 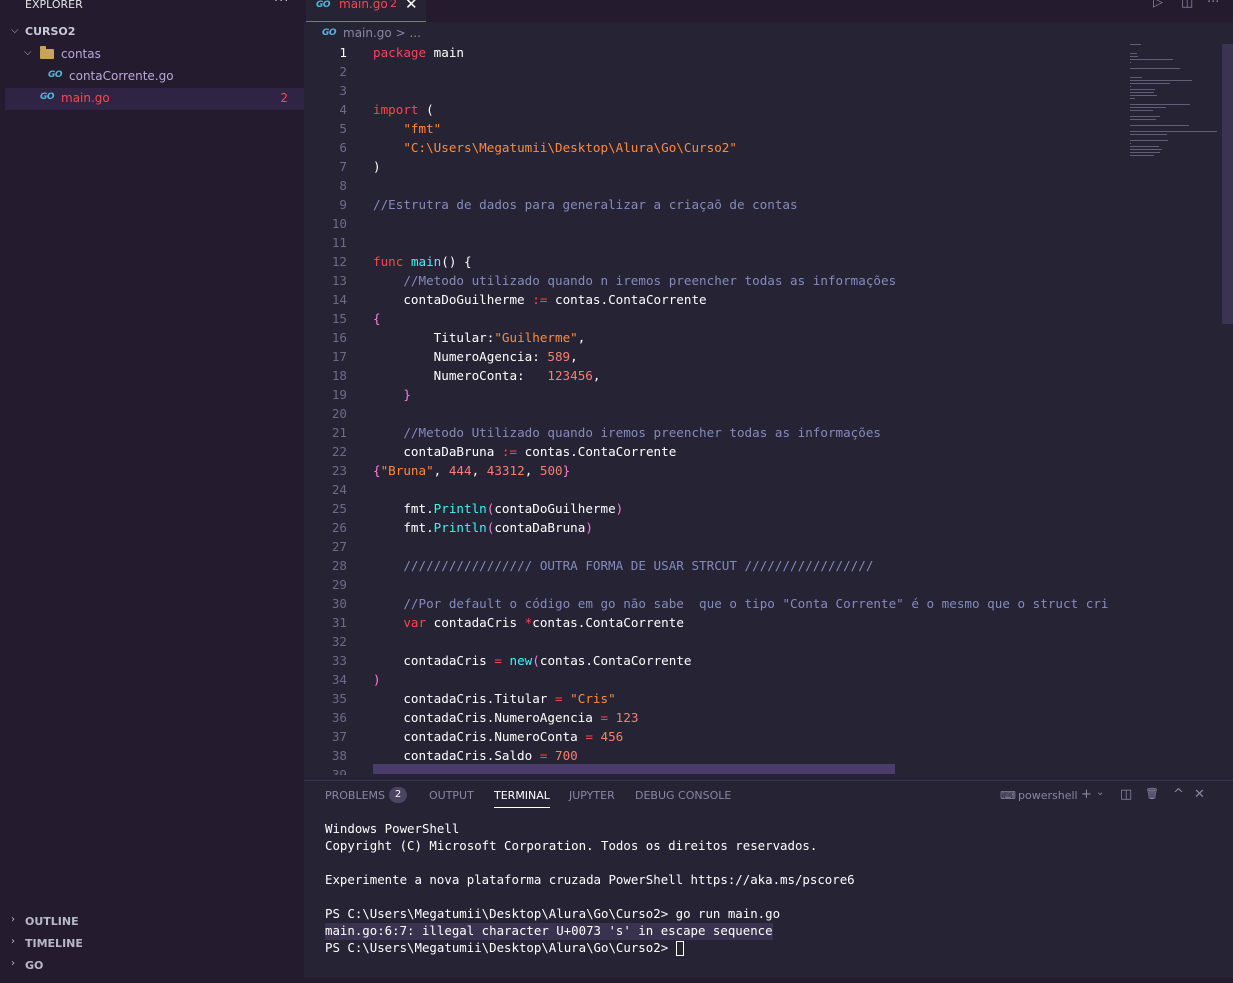 What do you see at coordinates (355, 795) in the screenshot?
I see `tab-problems: PROBLEMS` at bounding box center [355, 795].